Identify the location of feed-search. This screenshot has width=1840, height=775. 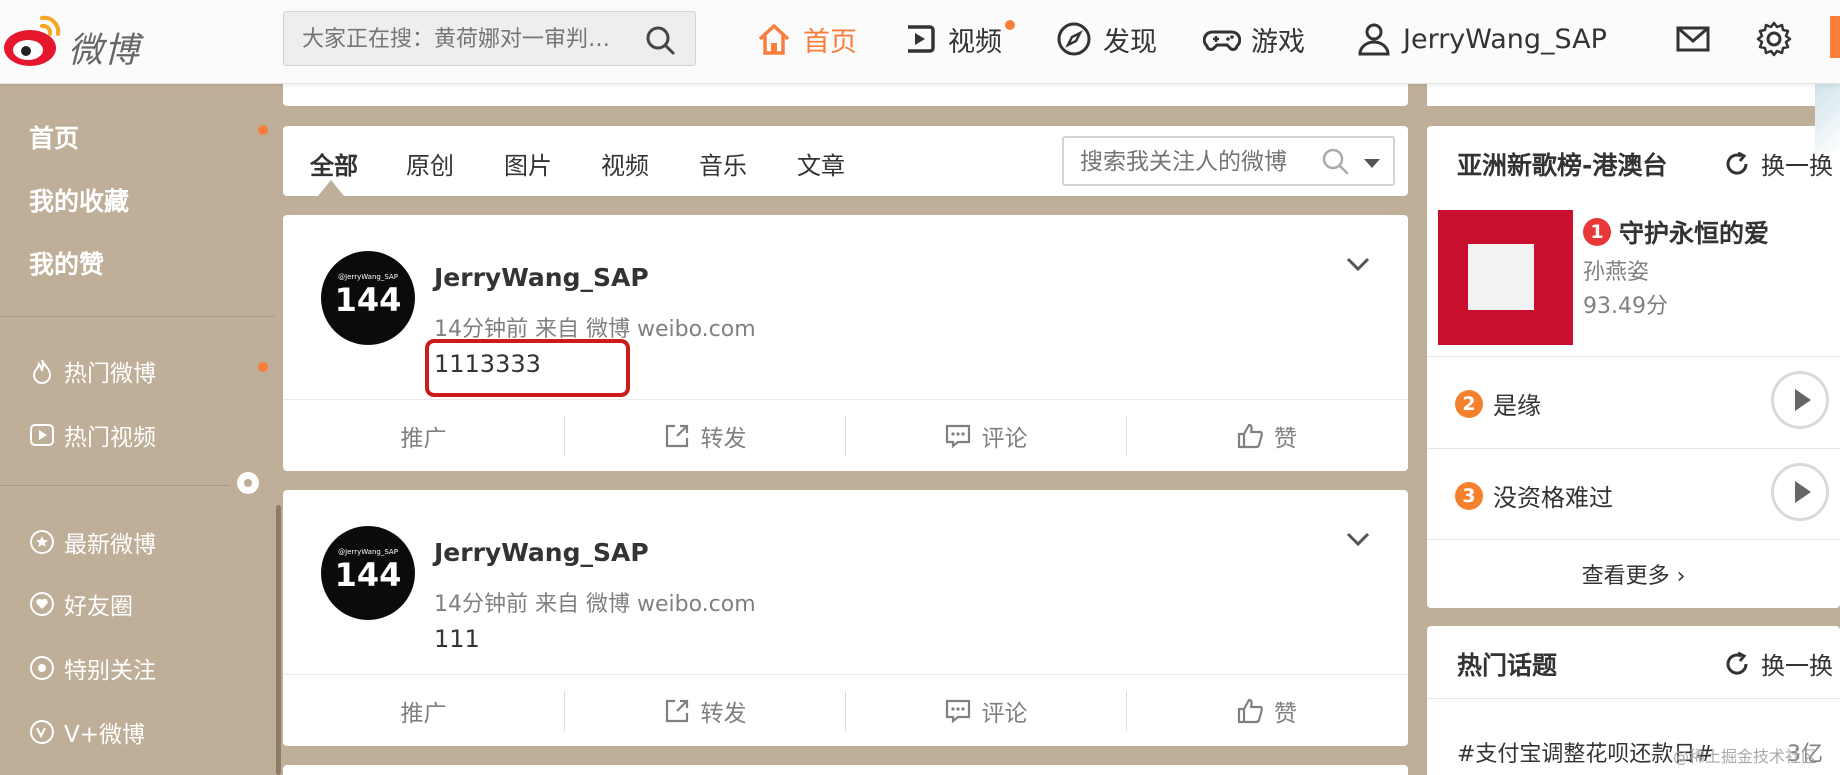
(1228, 161).